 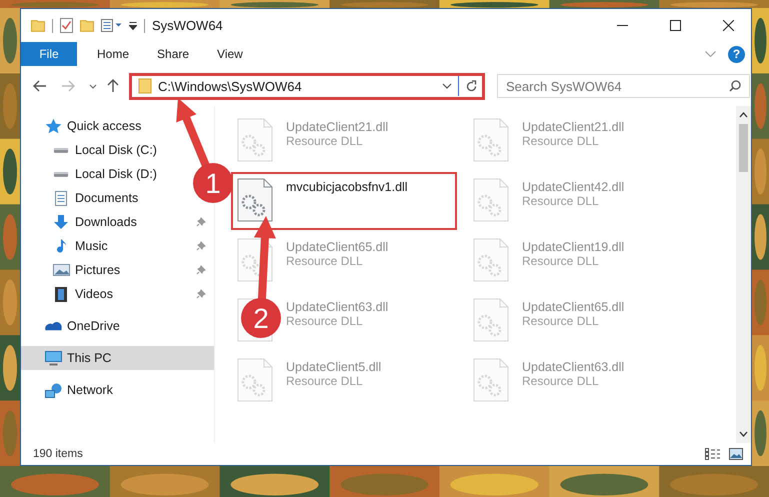 What do you see at coordinates (173, 54) in the screenshot?
I see `ribbon-tab: Share` at bounding box center [173, 54].